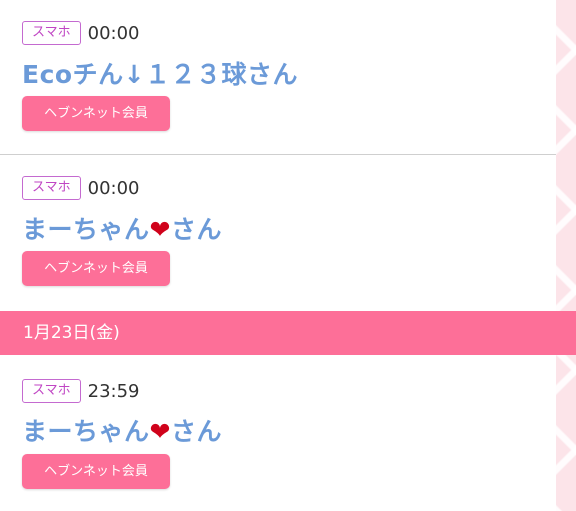 The width and height of the screenshot is (576, 511). What do you see at coordinates (566, 255) in the screenshot?
I see `right-decorative-border` at bounding box center [566, 255].